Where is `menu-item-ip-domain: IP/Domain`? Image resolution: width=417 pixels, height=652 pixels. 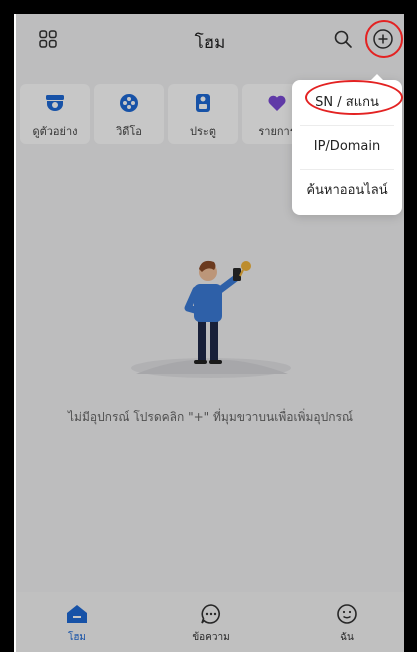
menu-item-ip-domain: IP/Domain is located at coordinates (347, 147).